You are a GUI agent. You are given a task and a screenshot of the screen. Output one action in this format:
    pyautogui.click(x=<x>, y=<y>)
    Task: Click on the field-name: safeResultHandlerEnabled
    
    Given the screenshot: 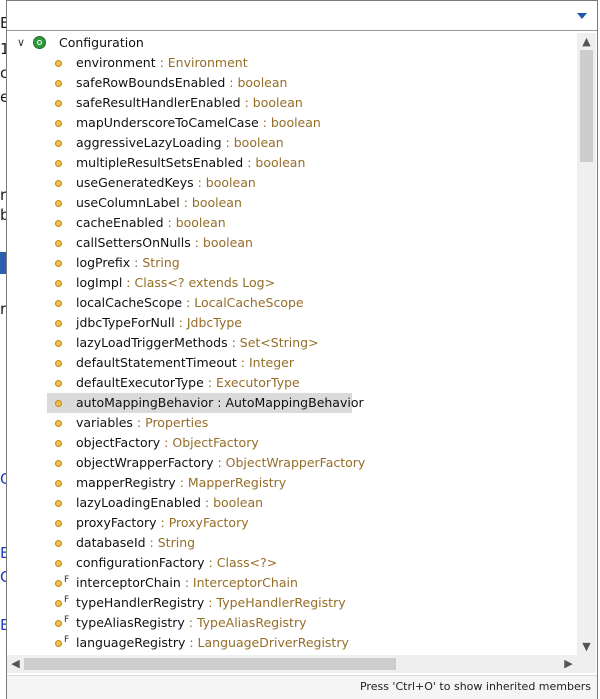 What is the action you would take?
    pyautogui.click(x=158, y=102)
    